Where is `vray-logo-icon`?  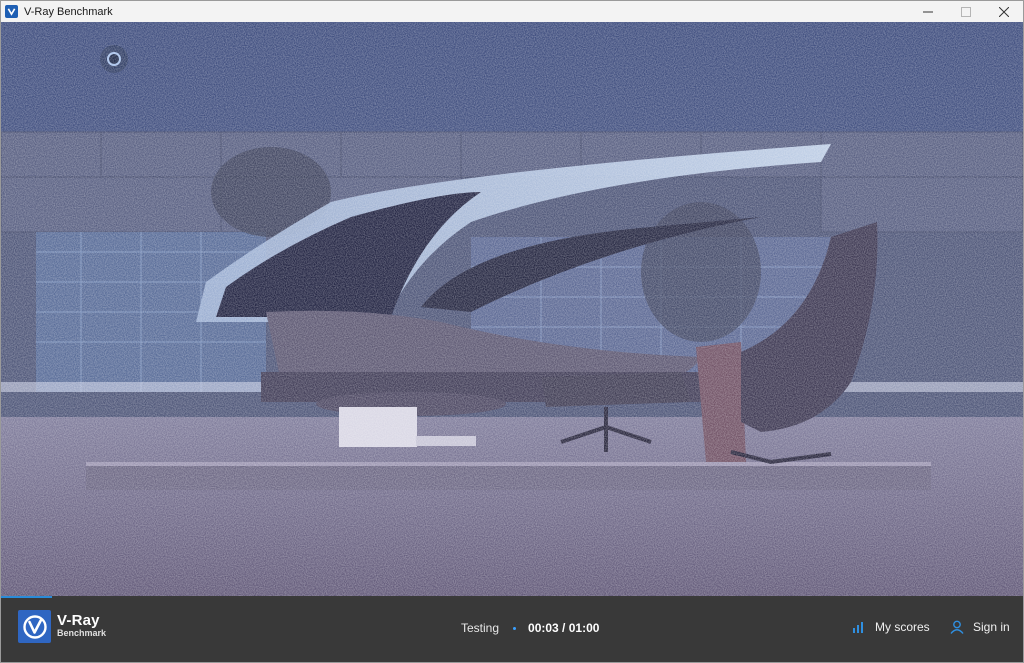
vray-logo-icon is located at coordinates (34, 626).